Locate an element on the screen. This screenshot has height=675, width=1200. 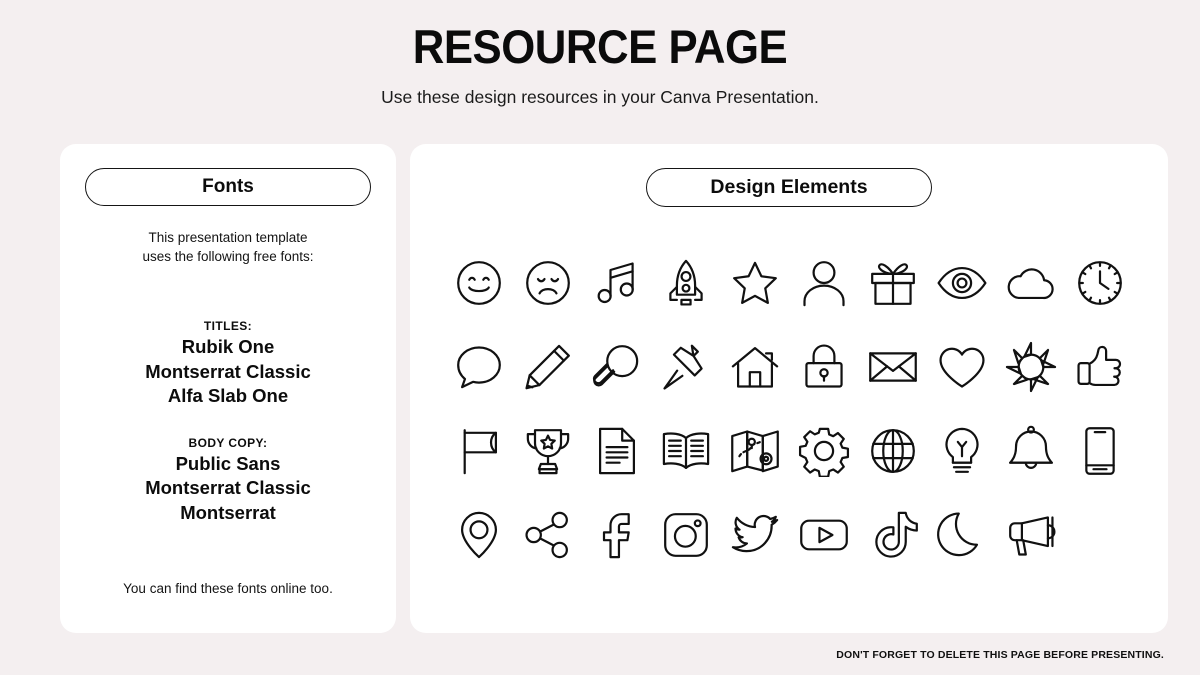
page-title: RESOURCE PAGE is located at coordinates (600, 46).